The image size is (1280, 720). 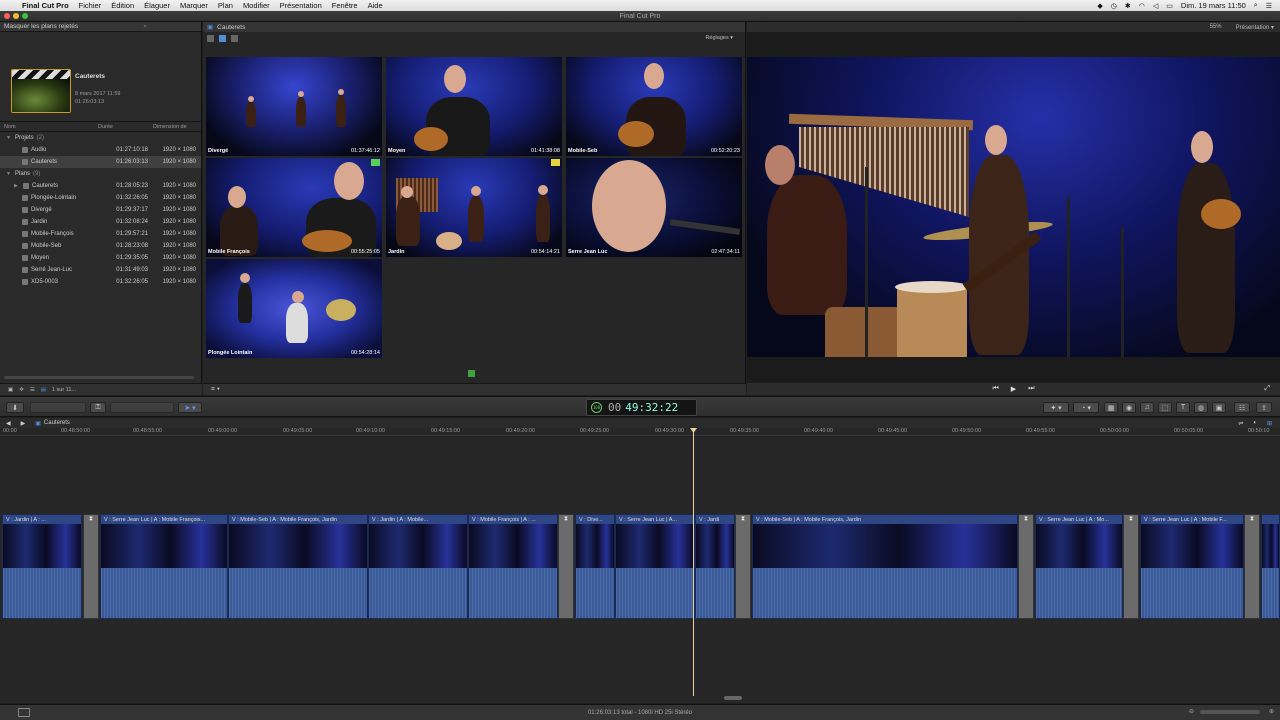 I want to click on menu-presentation: Présentation, so click(x=301, y=5).